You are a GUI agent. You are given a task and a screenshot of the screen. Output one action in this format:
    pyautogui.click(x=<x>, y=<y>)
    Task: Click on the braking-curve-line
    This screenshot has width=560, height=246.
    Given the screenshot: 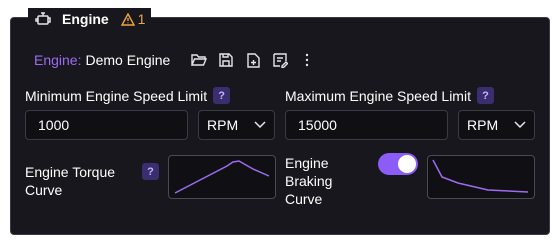 What is the action you would take?
    pyautogui.click(x=480, y=176)
    